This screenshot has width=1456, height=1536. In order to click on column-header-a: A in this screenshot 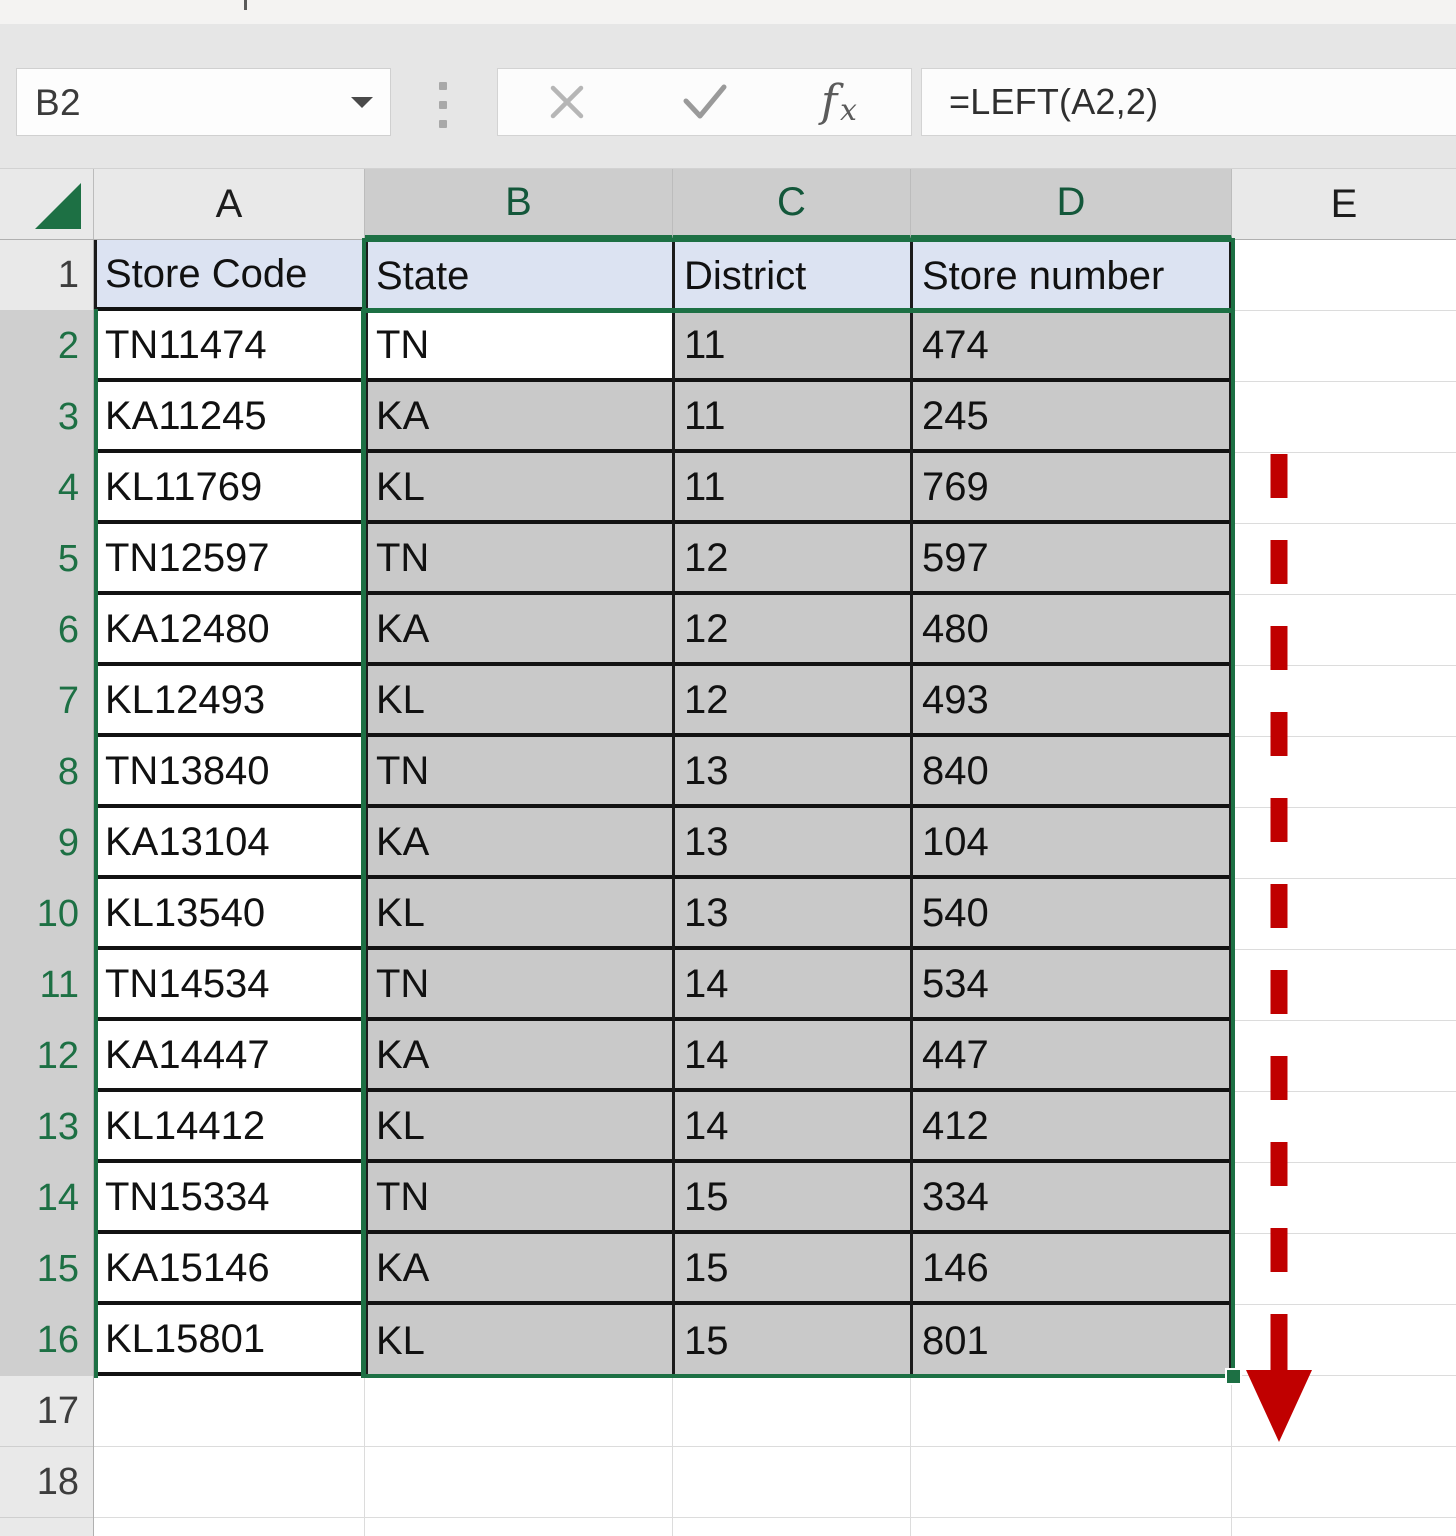, I will do `click(229, 204)`.